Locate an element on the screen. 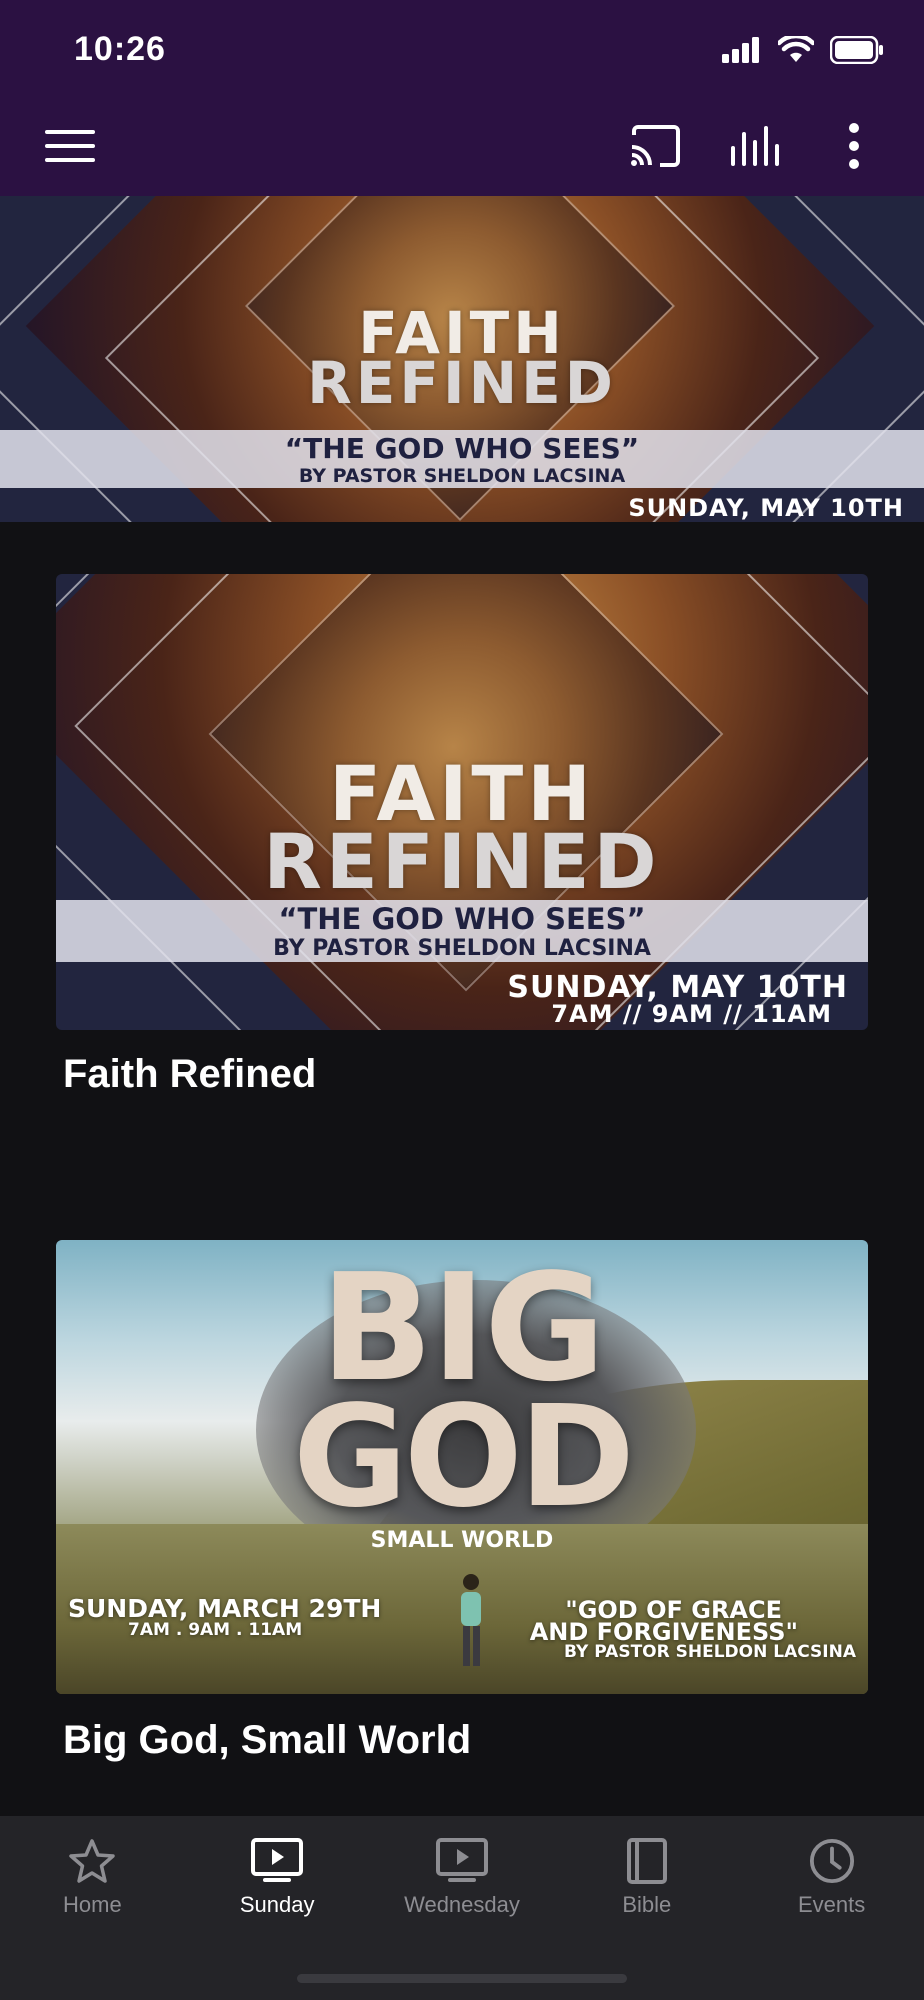 The width and height of the screenshot is (924, 2000). status-icons is located at coordinates (803, 50).